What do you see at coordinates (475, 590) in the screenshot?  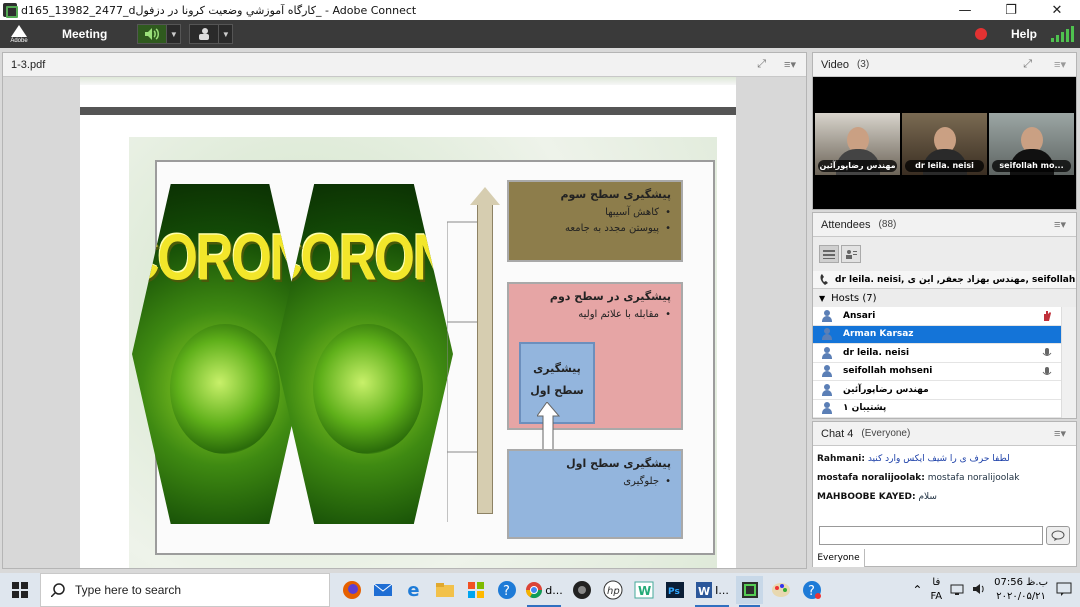 I see `store-icon` at bounding box center [475, 590].